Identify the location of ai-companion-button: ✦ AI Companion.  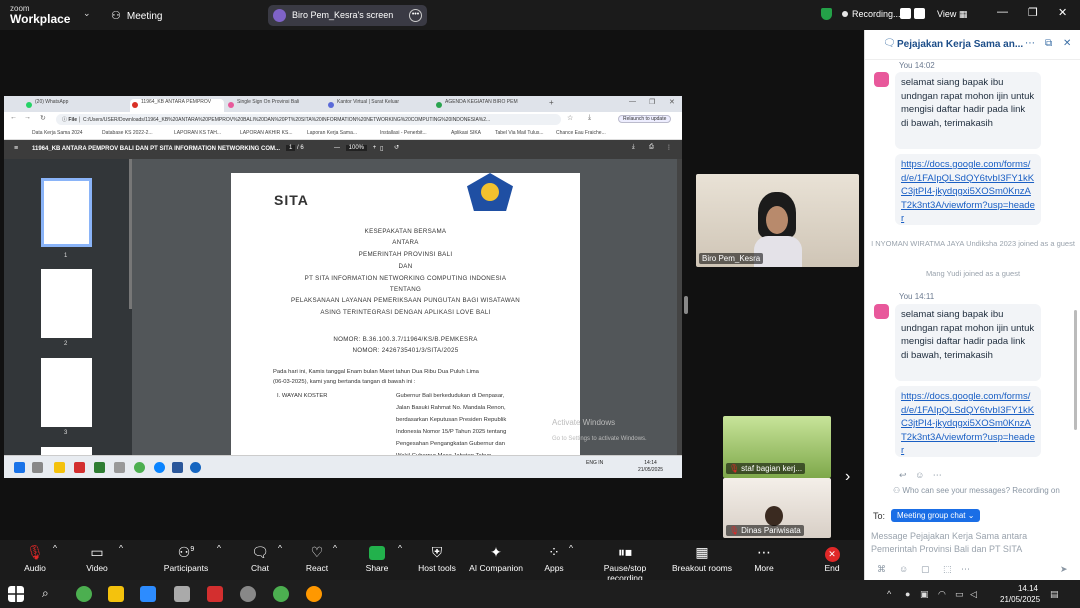
(496, 558).